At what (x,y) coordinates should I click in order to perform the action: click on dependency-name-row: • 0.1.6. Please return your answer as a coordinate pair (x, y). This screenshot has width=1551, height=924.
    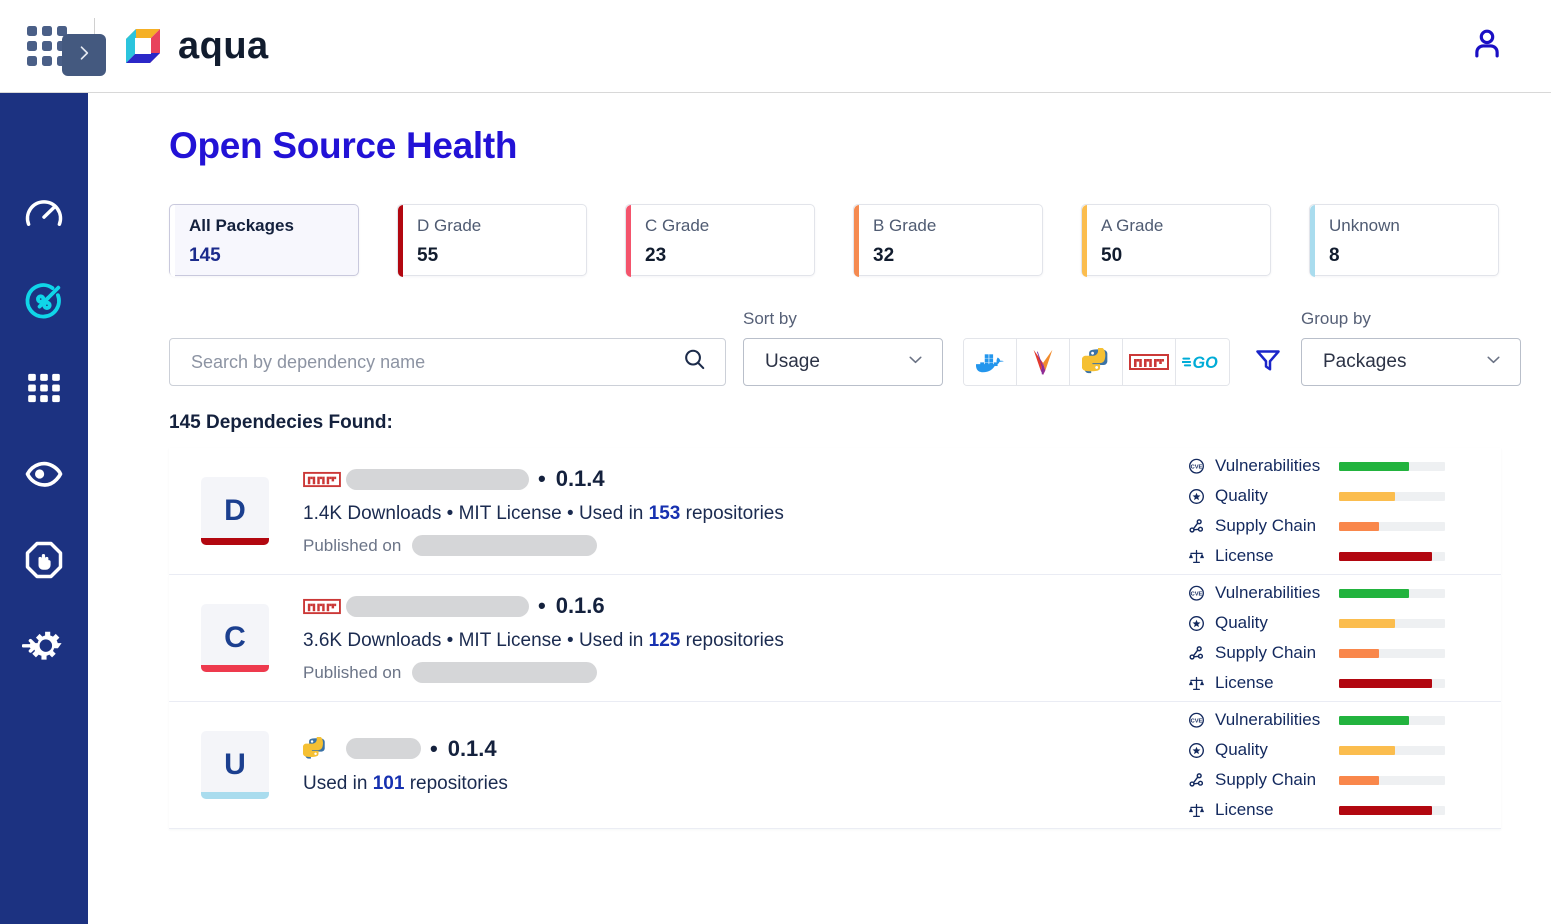
    Looking at the image, I should click on (744, 606).